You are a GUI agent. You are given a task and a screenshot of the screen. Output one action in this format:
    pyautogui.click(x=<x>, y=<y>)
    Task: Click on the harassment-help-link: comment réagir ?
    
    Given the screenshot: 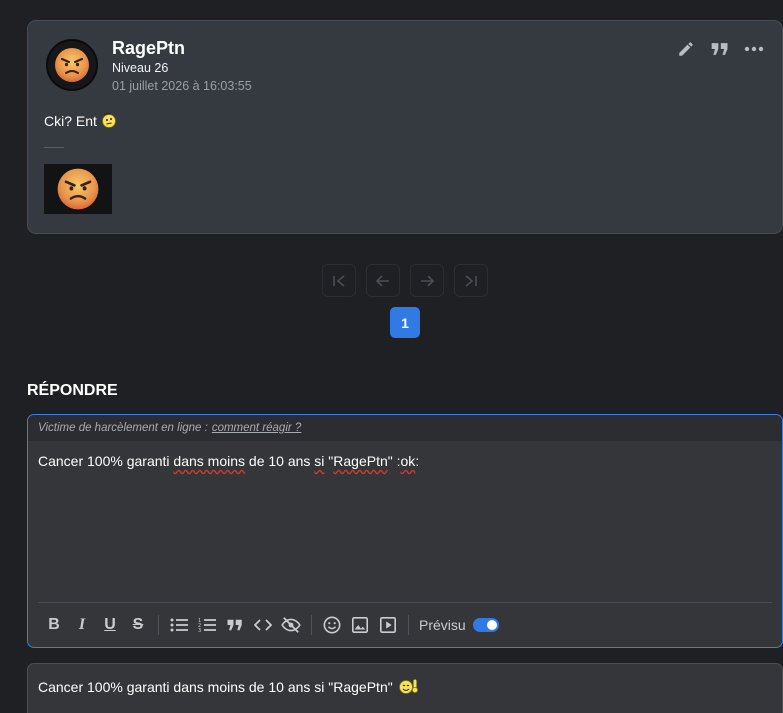 What is the action you would take?
    pyautogui.click(x=256, y=428)
    